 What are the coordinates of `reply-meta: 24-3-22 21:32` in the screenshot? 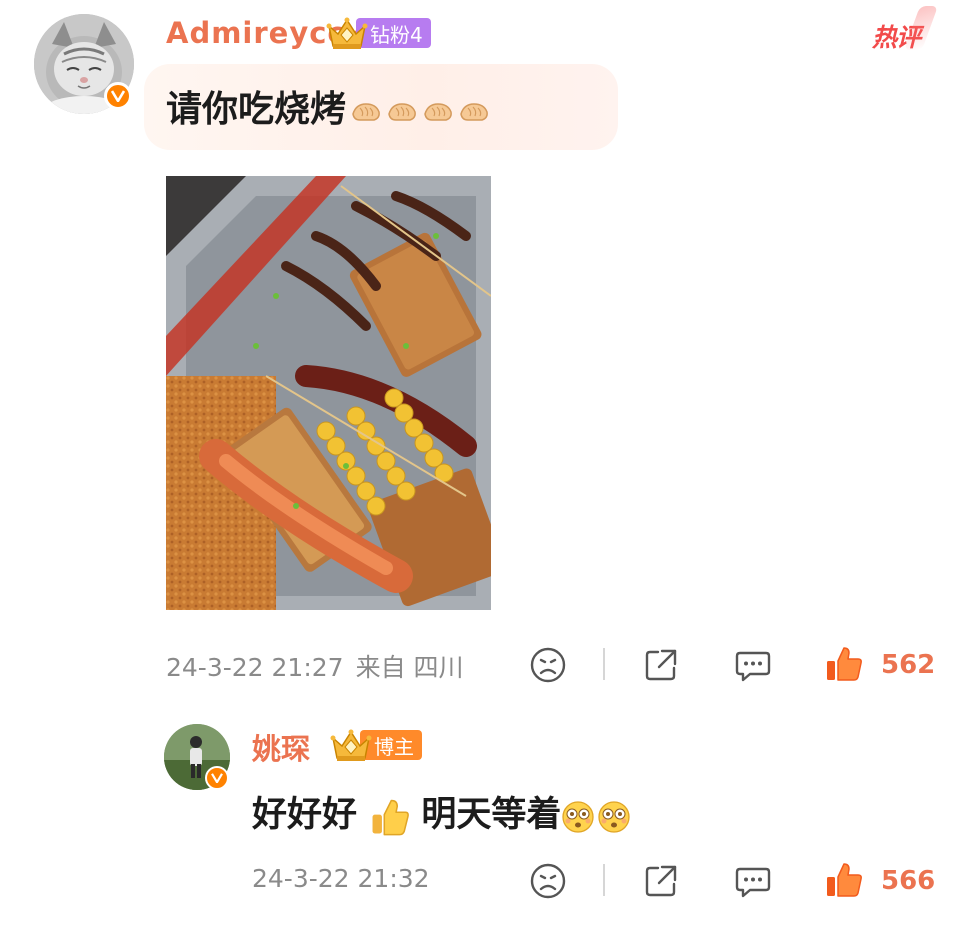 It's located at (341, 878).